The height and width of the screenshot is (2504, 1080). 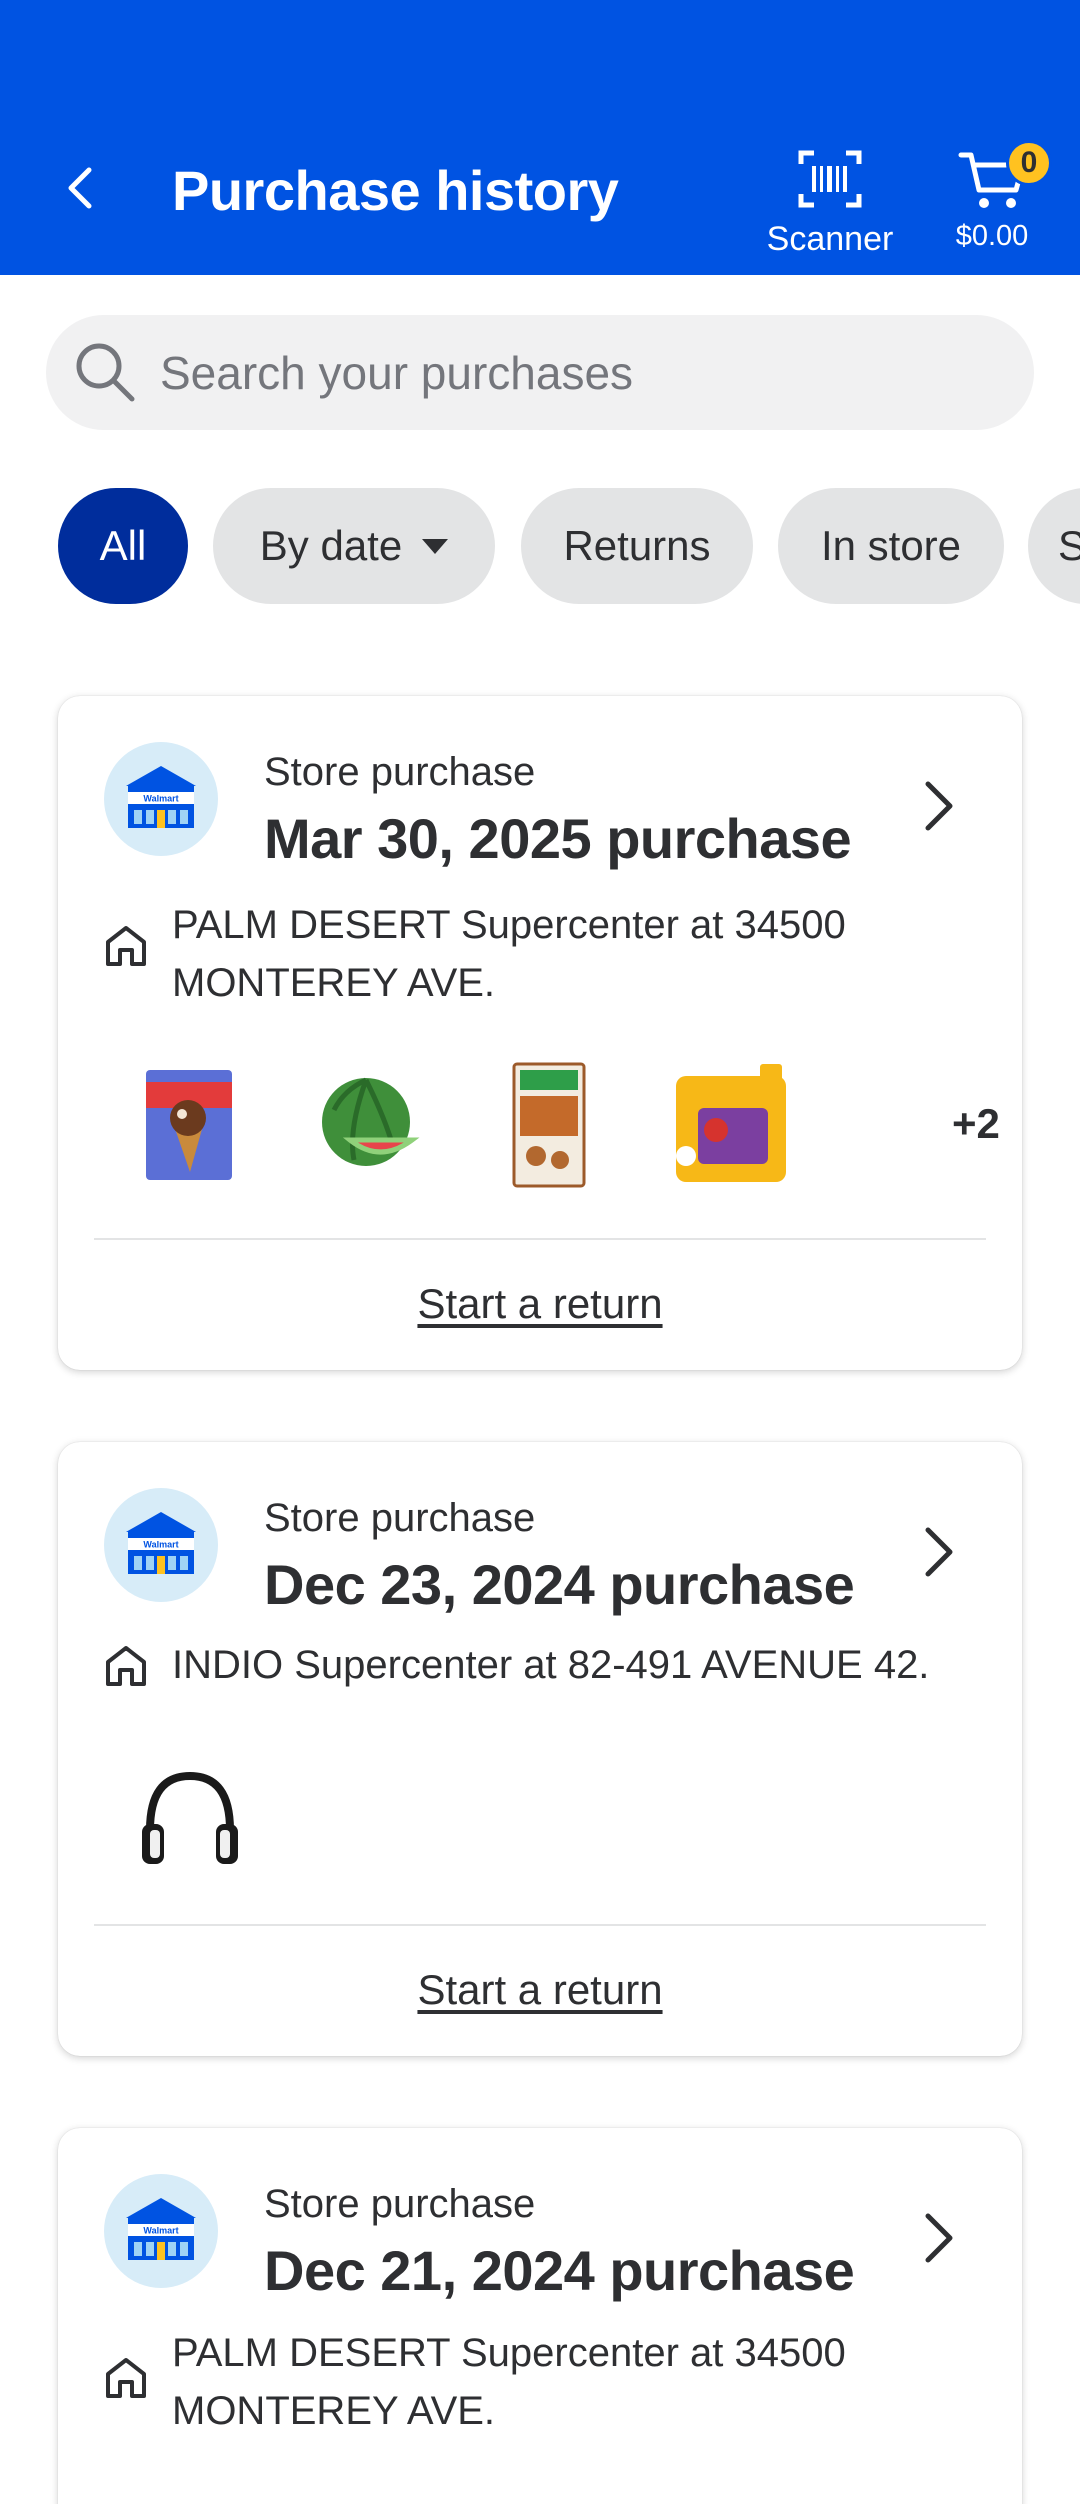 I want to click on search-bar, so click(x=540, y=372).